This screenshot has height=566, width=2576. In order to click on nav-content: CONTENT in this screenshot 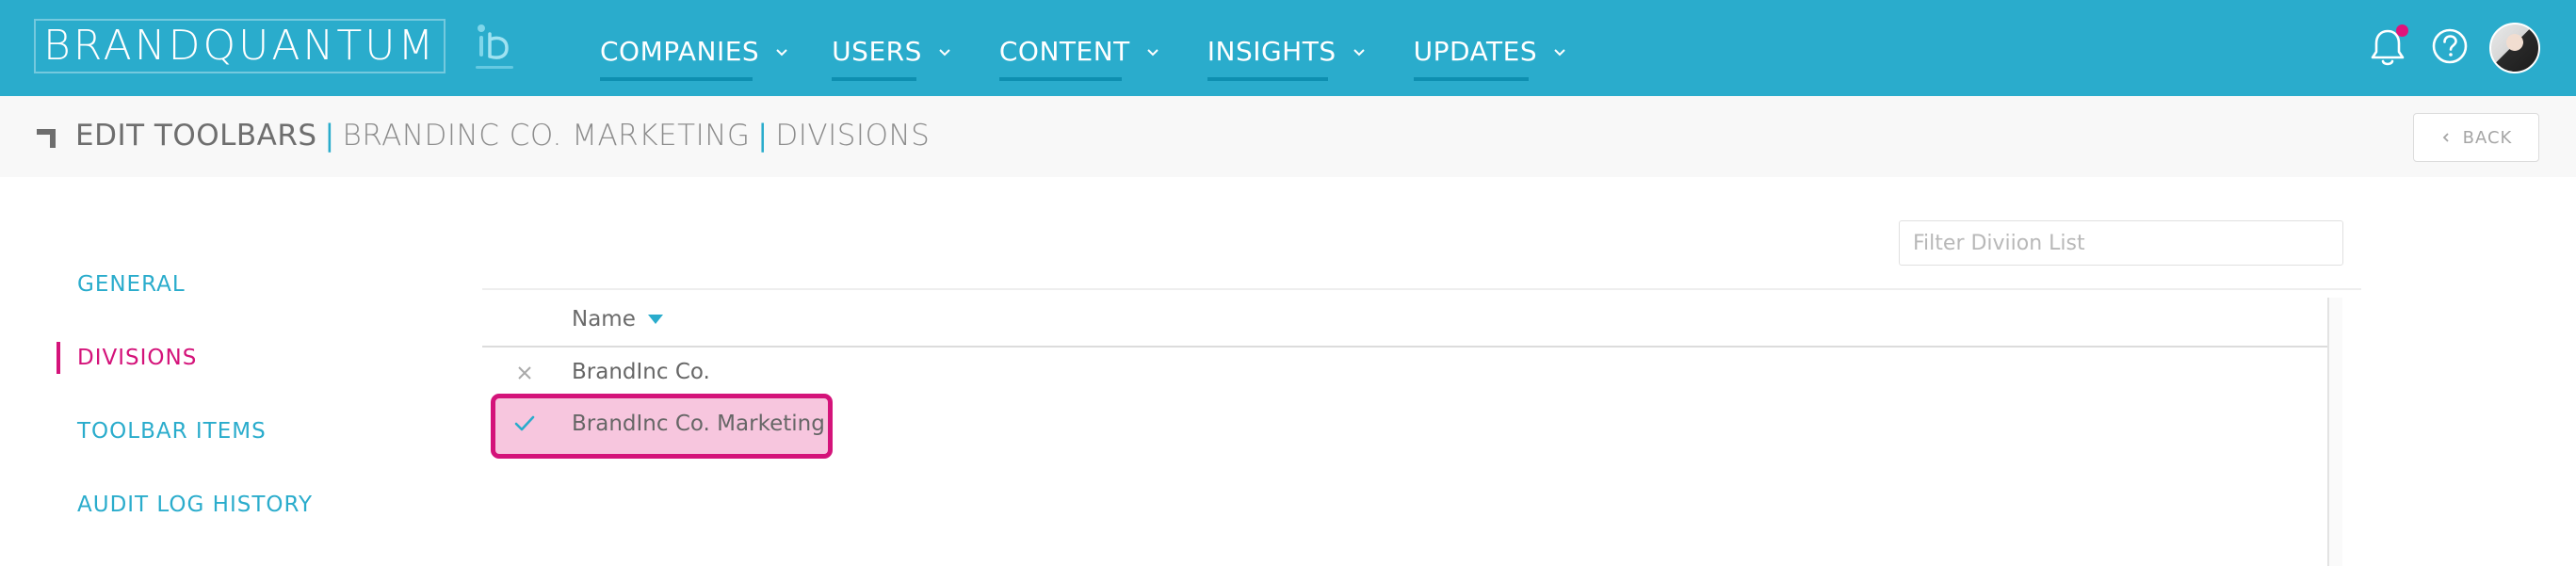, I will do `click(1079, 55)`.